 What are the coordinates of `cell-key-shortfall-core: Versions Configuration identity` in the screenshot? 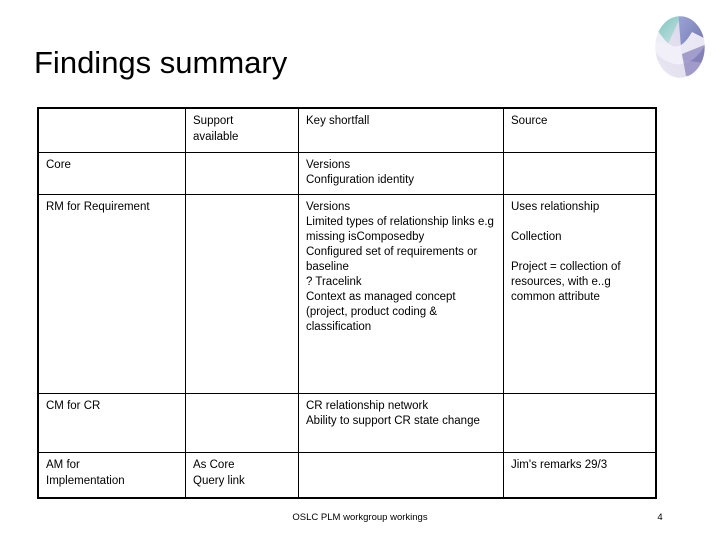 It's located at (401, 173).